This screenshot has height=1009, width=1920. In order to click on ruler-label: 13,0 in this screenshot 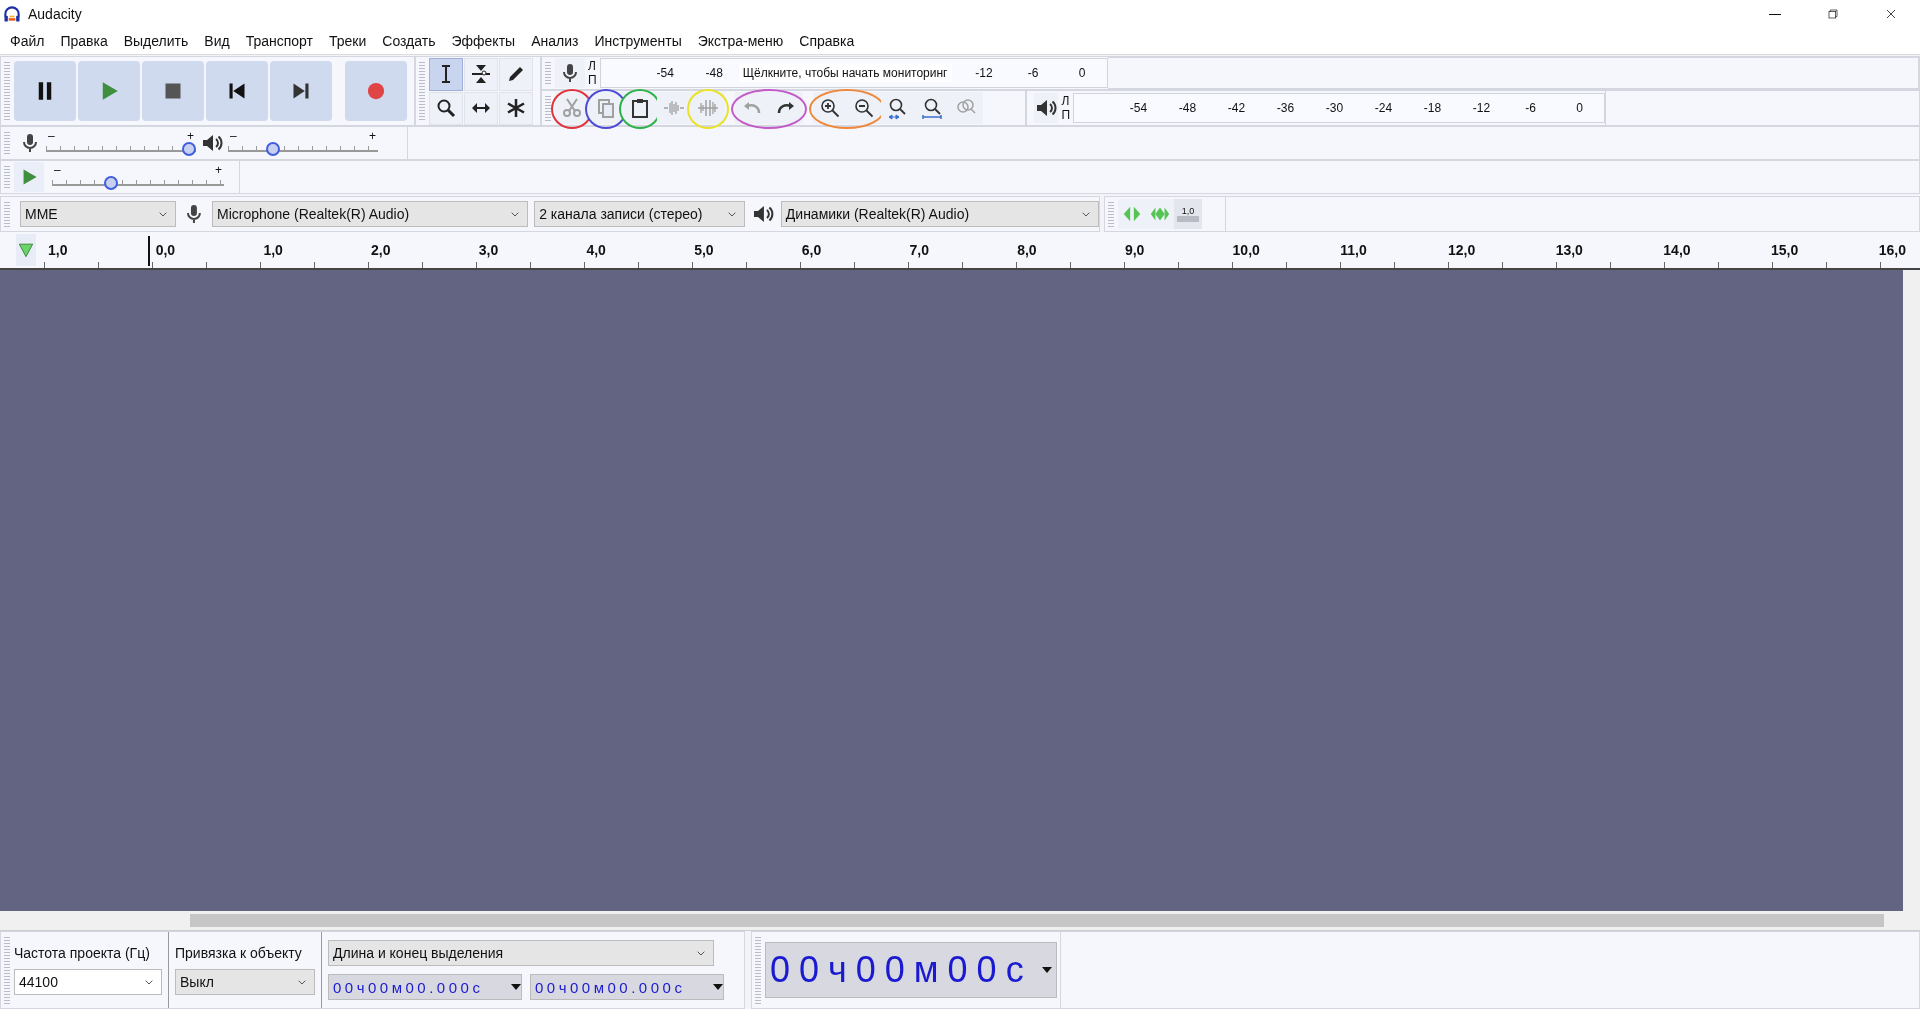, I will do `click(1569, 250)`.